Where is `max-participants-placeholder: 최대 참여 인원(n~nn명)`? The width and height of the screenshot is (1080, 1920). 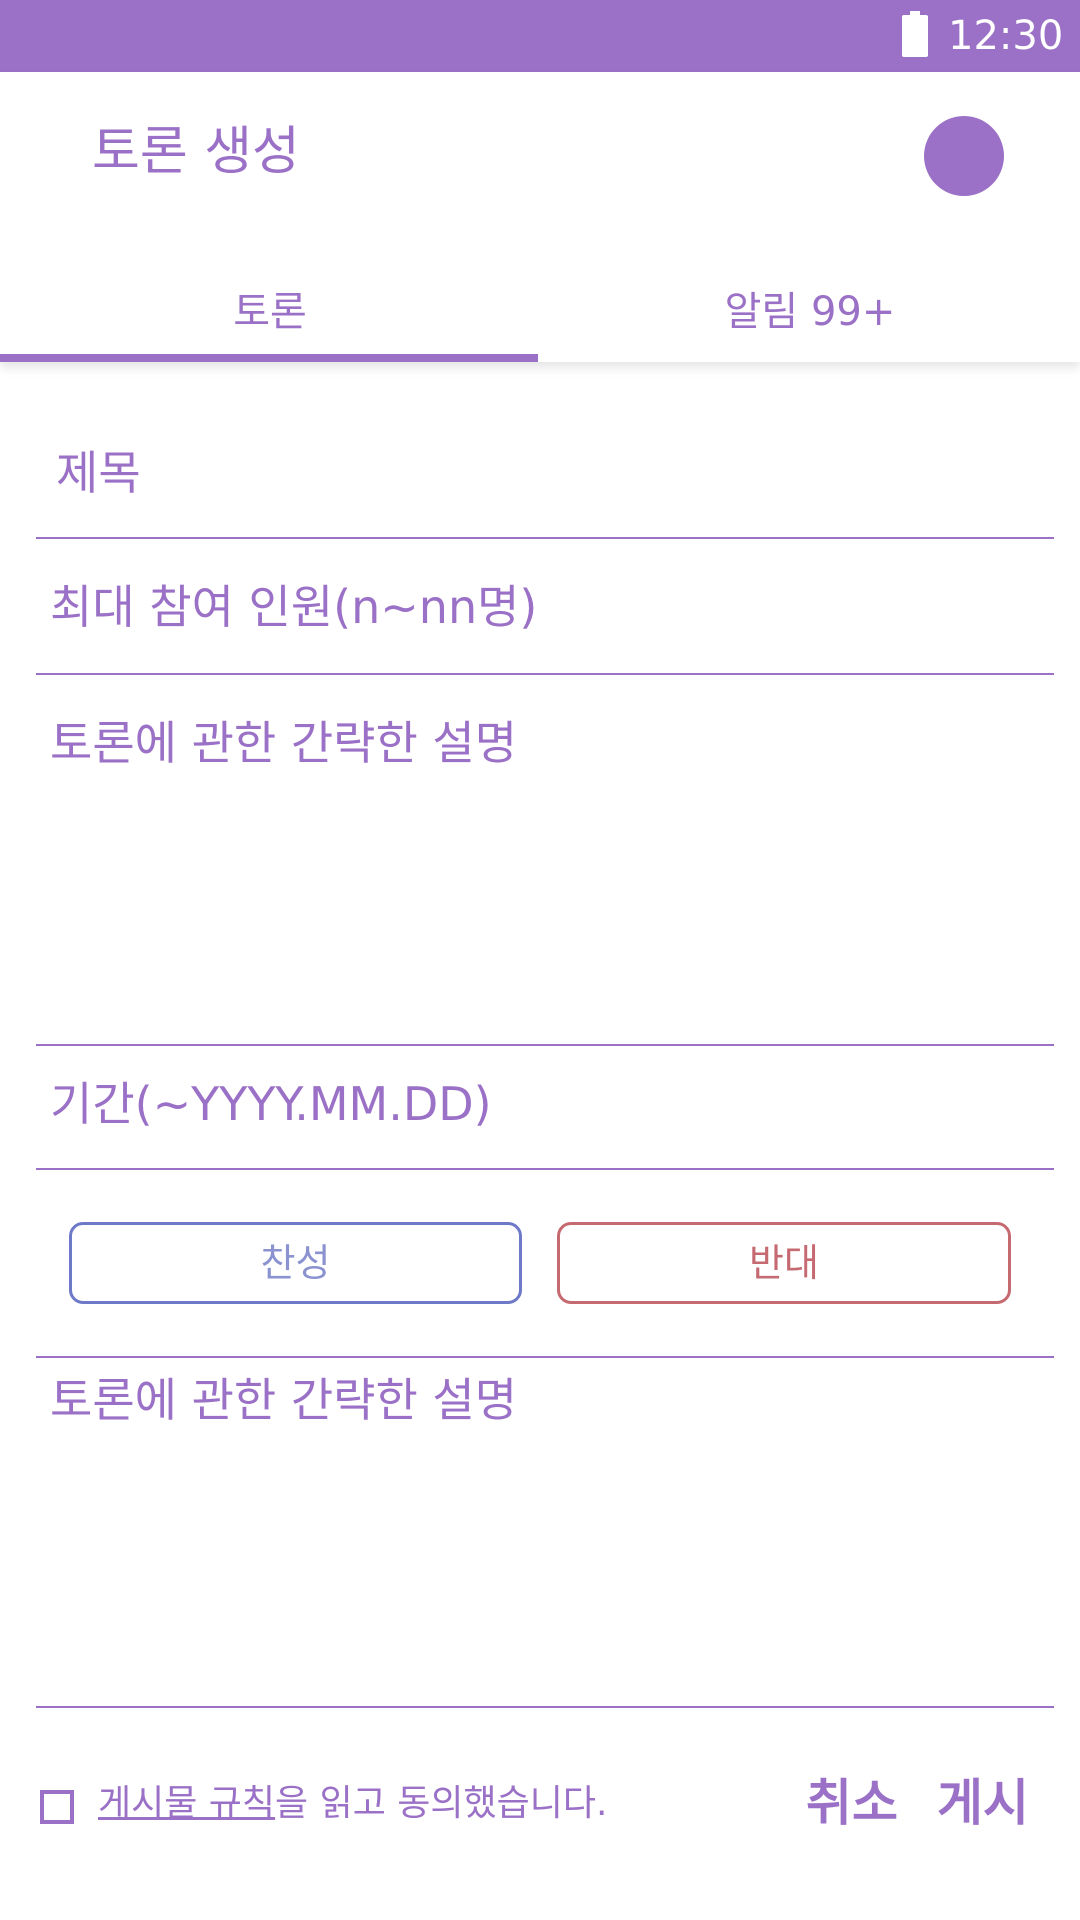 max-participants-placeholder: 최대 참여 인원(n~nn명) is located at coordinates (294, 607).